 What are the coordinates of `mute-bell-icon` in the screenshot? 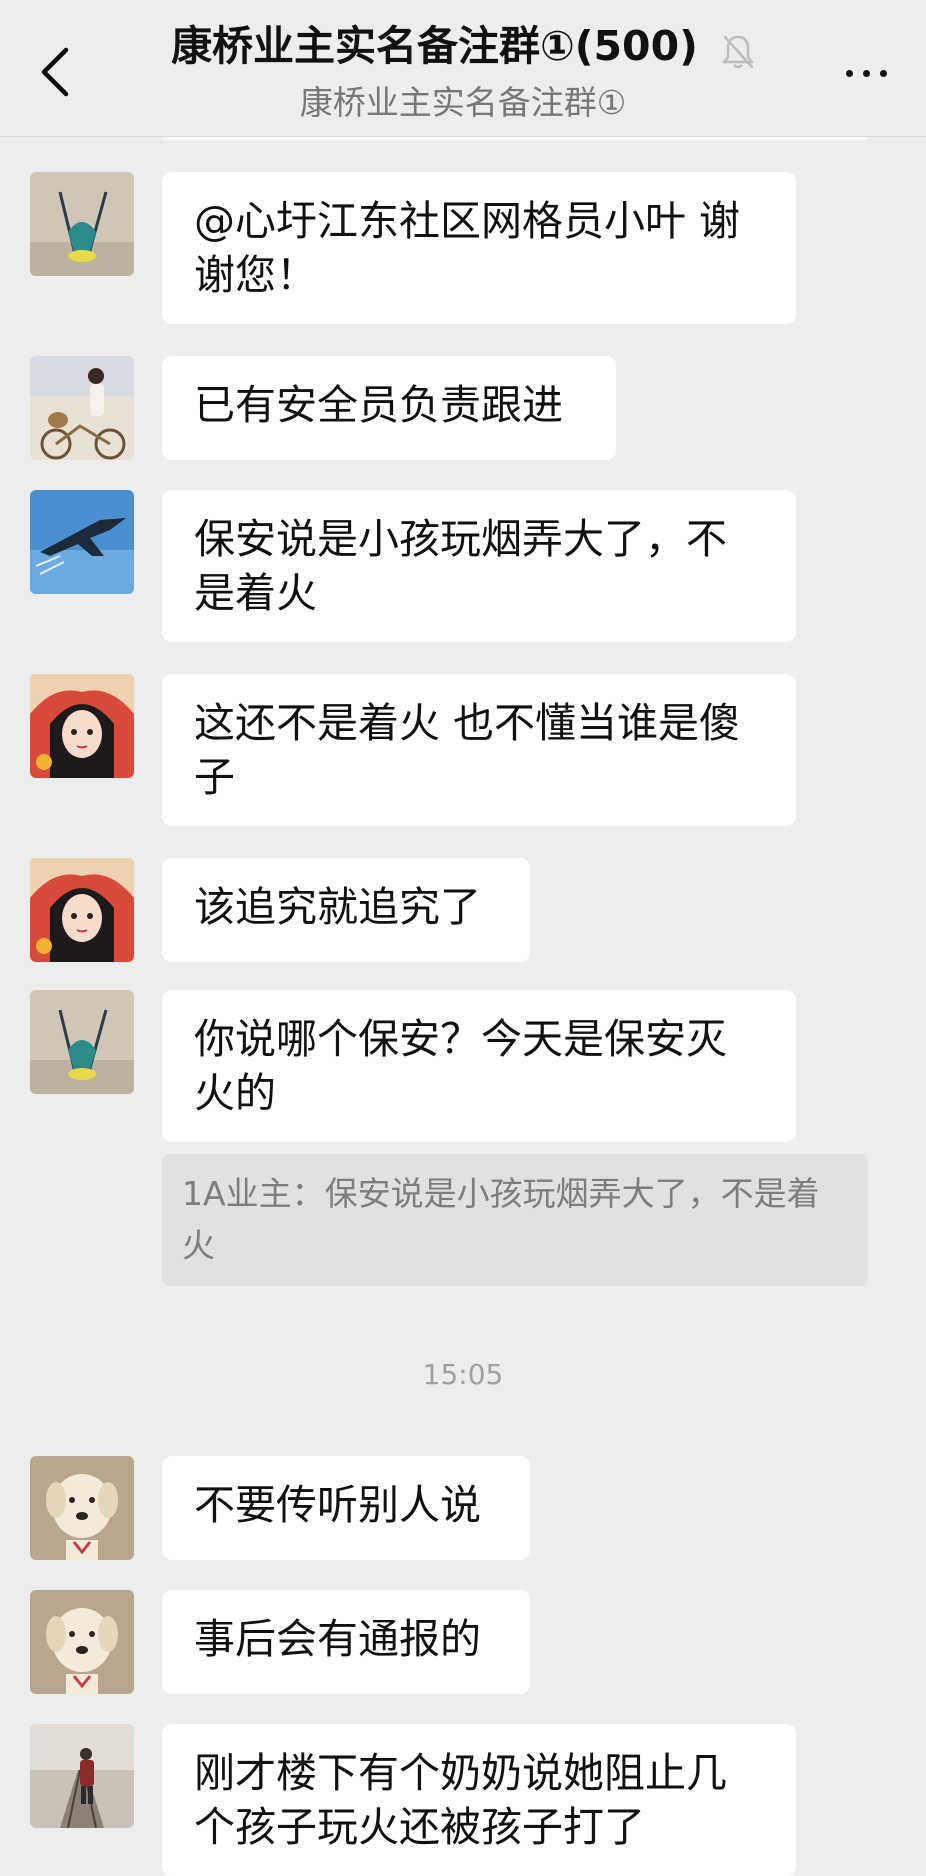 It's located at (738, 52).